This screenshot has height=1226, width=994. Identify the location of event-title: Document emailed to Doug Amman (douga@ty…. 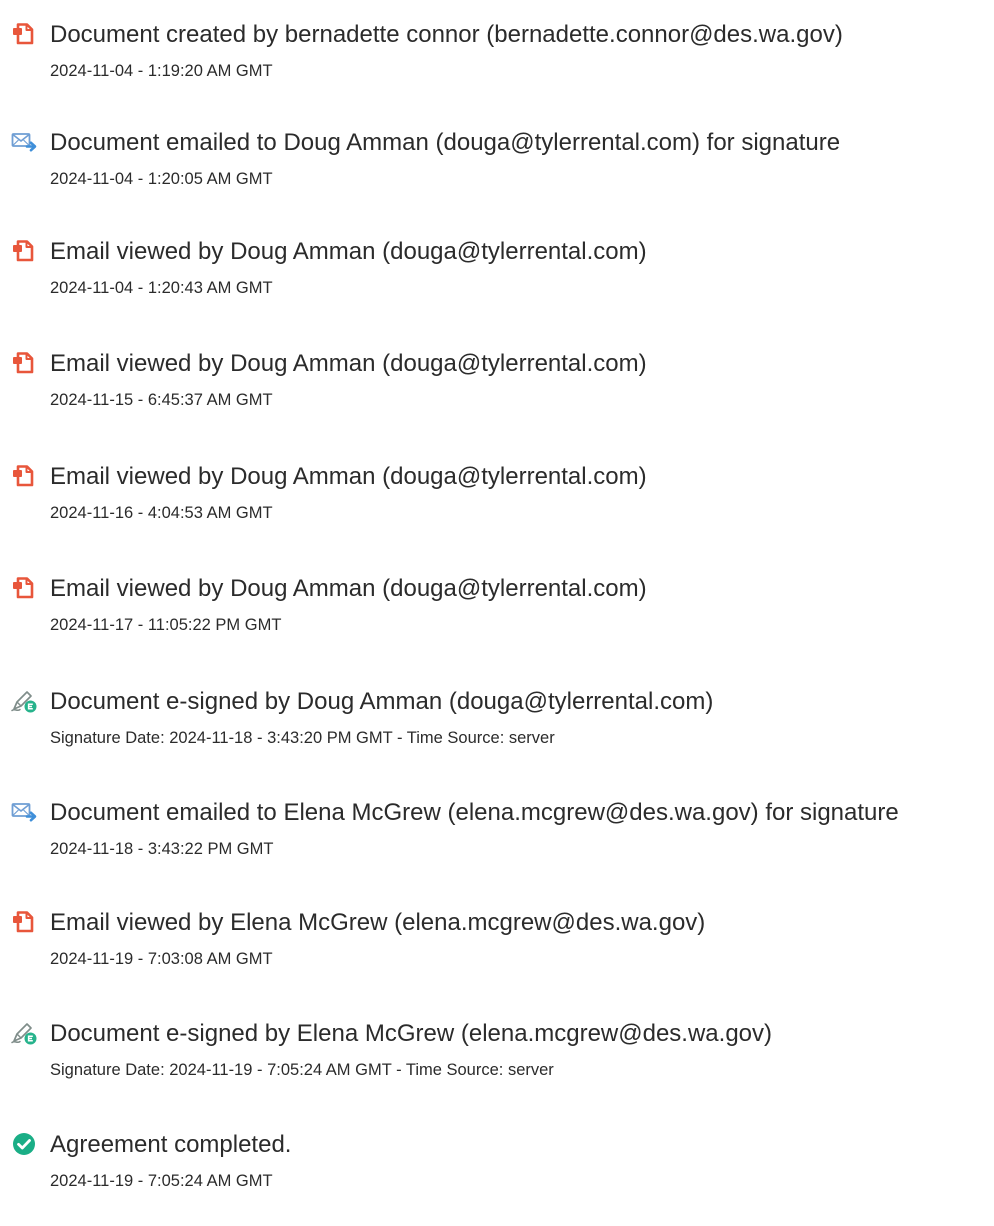
(445, 142).